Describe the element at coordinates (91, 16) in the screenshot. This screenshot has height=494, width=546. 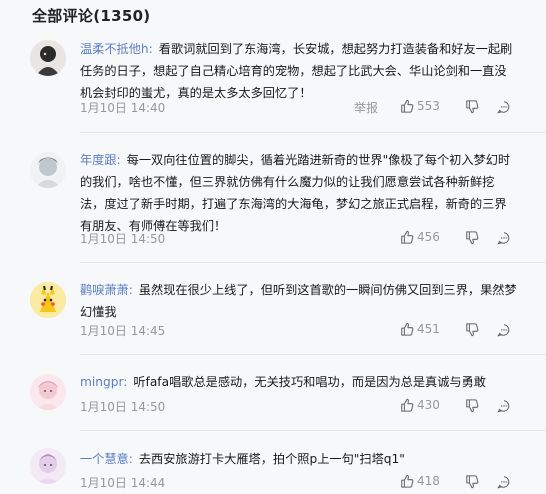
I see `comments-header: 全部评论(1350)` at that location.